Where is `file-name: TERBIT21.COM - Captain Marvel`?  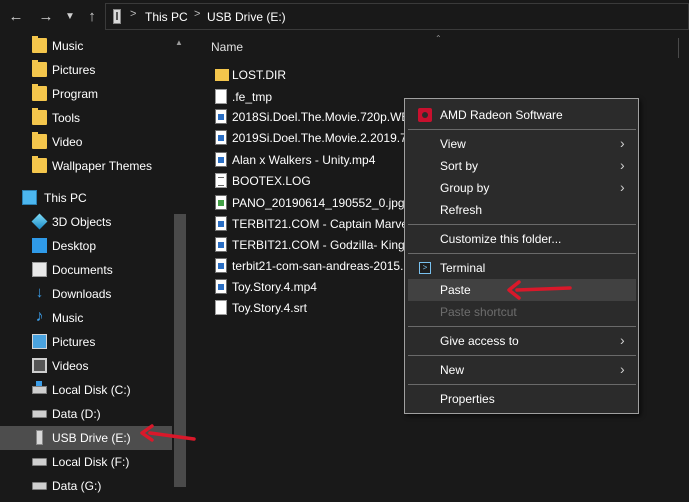 file-name: TERBIT21.COM - Captain Marvel is located at coordinates (321, 224).